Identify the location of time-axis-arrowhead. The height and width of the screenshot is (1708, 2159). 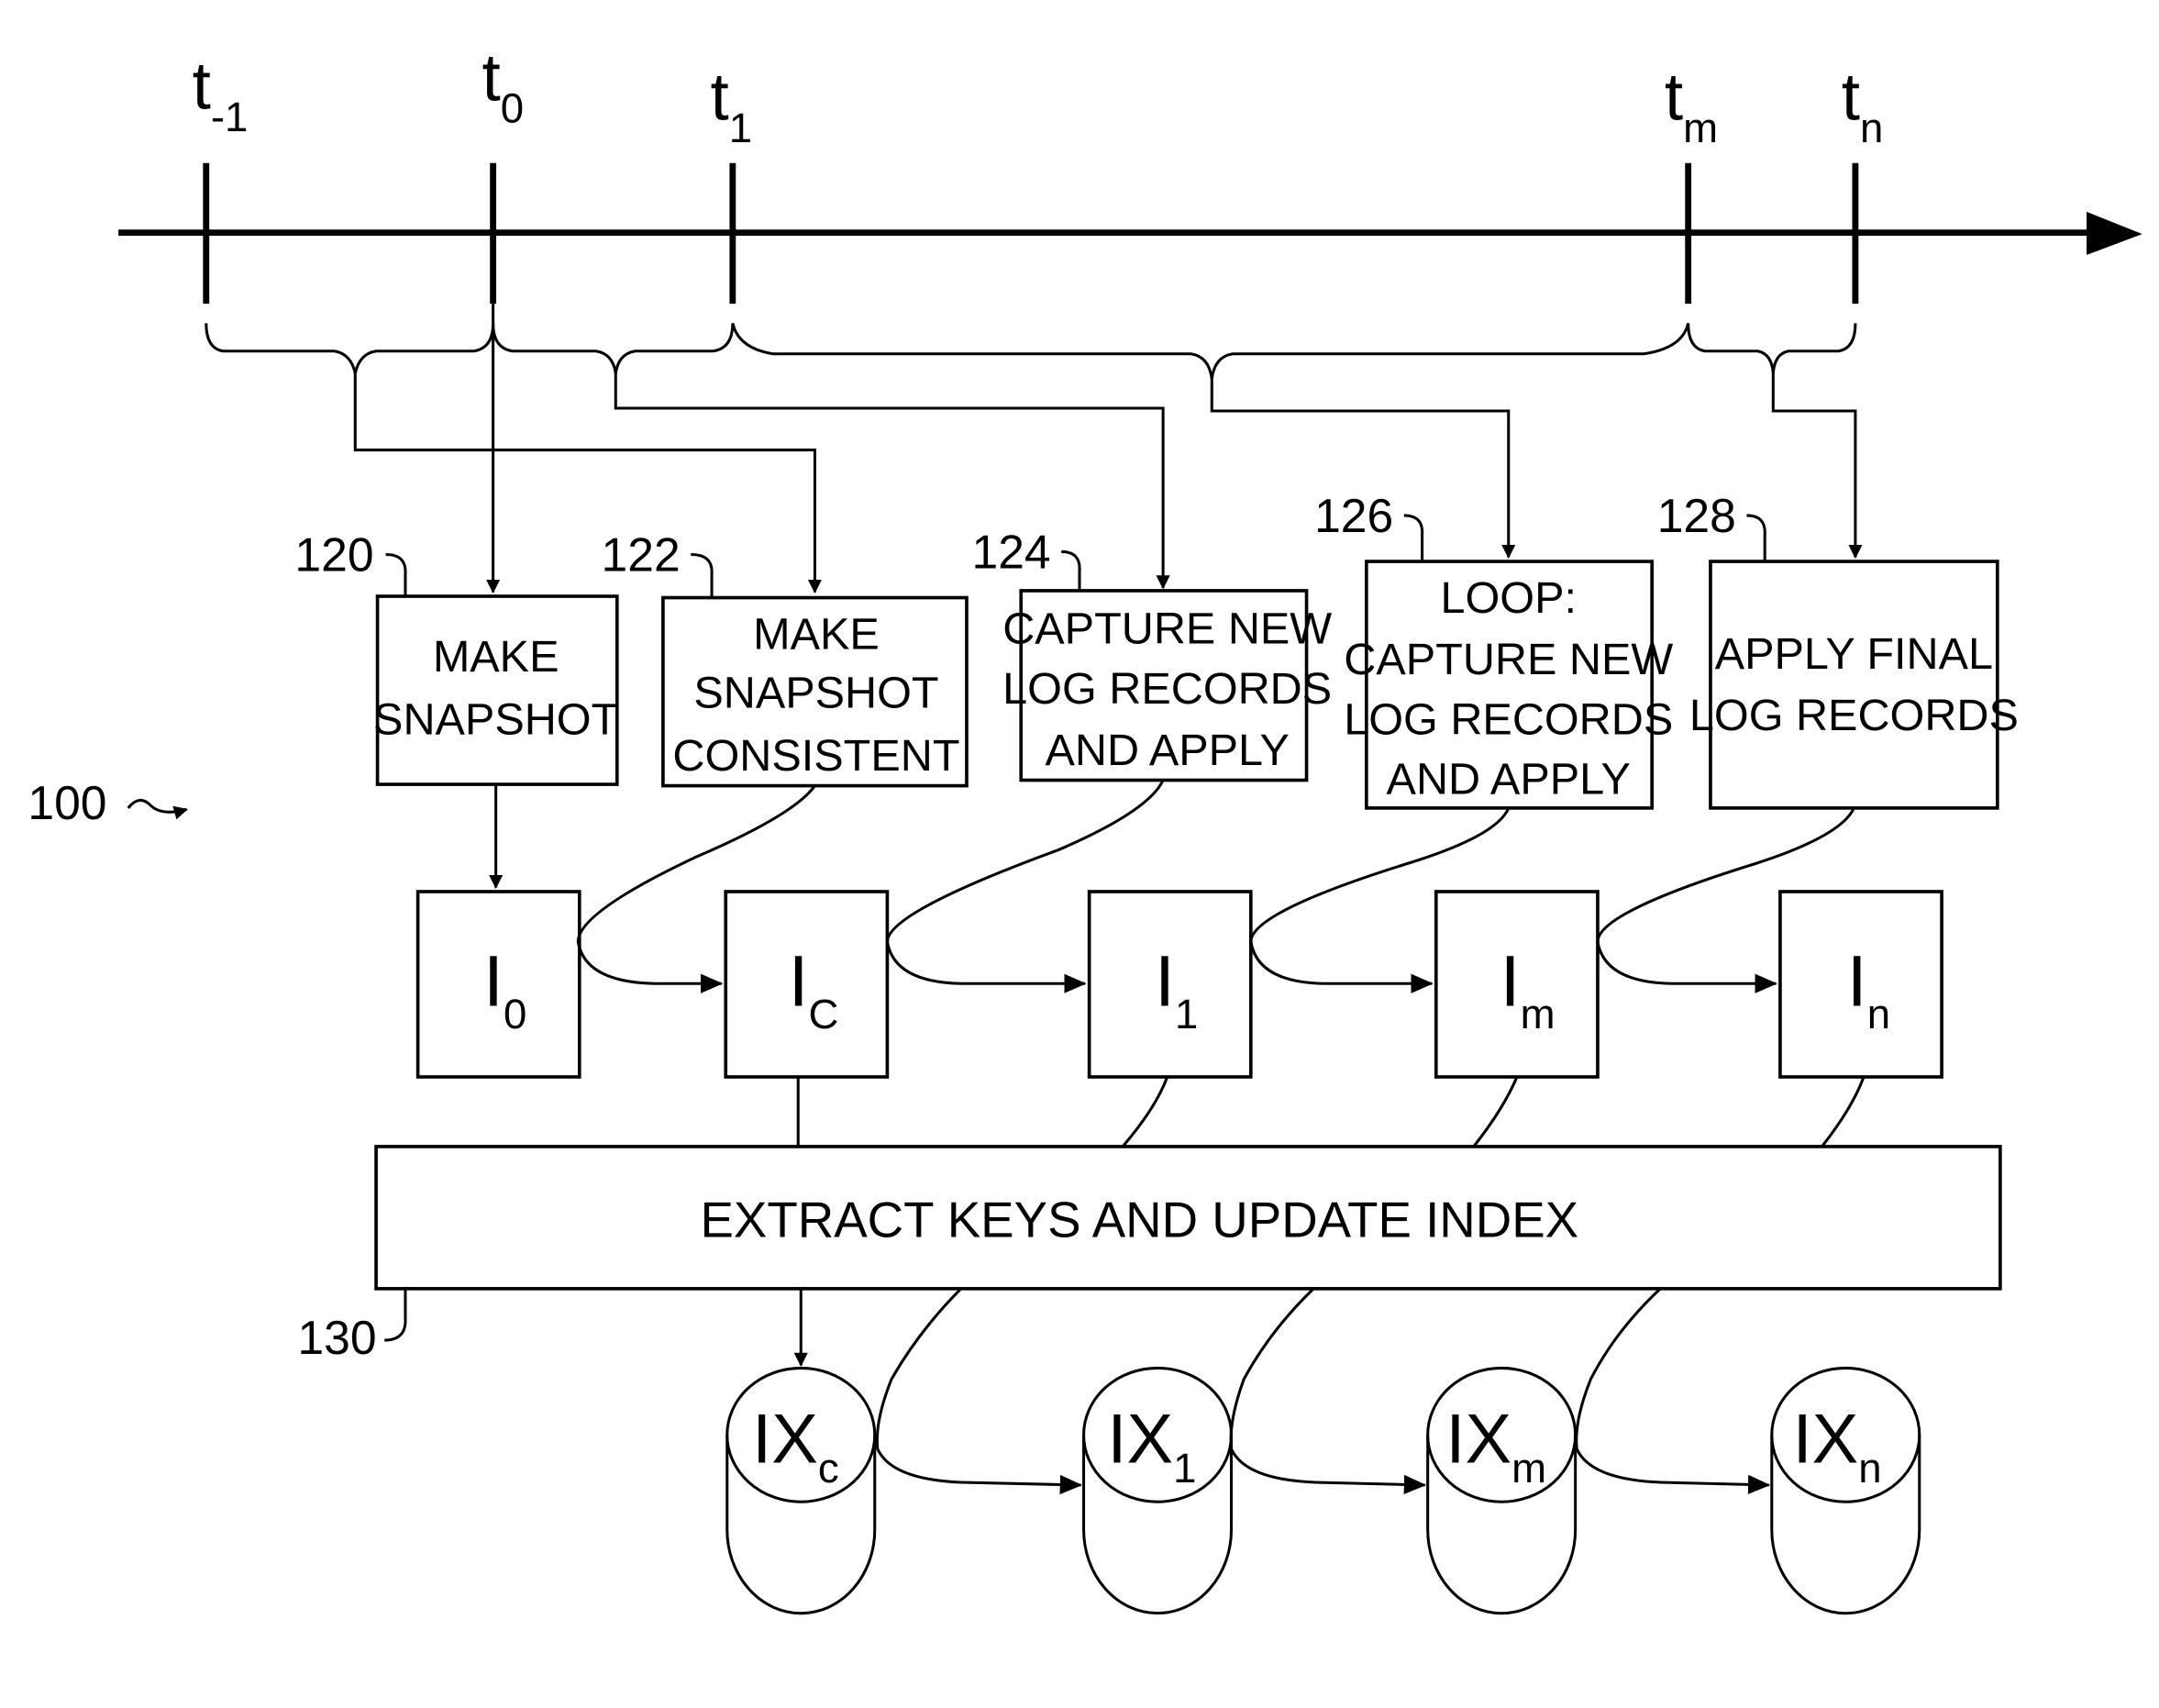
(2114, 233).